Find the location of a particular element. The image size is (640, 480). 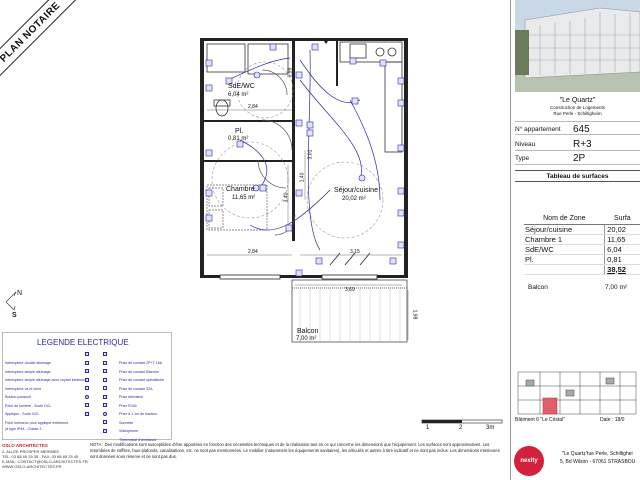

zone-name: Chambre 1 is located at coordinates (564, 239).